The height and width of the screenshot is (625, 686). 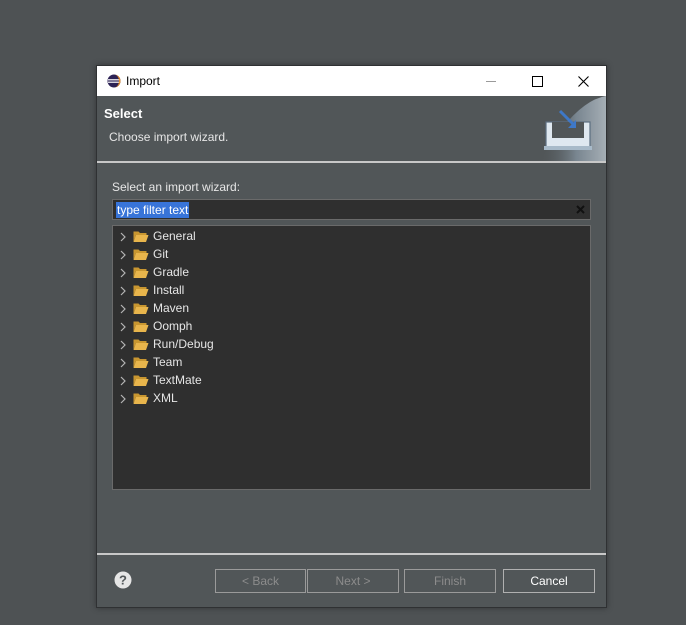 What do you see at coordinates (171, 272) in the screenshot?
I see `tree-item-label: Gradle` at bounding box center [171, 272].